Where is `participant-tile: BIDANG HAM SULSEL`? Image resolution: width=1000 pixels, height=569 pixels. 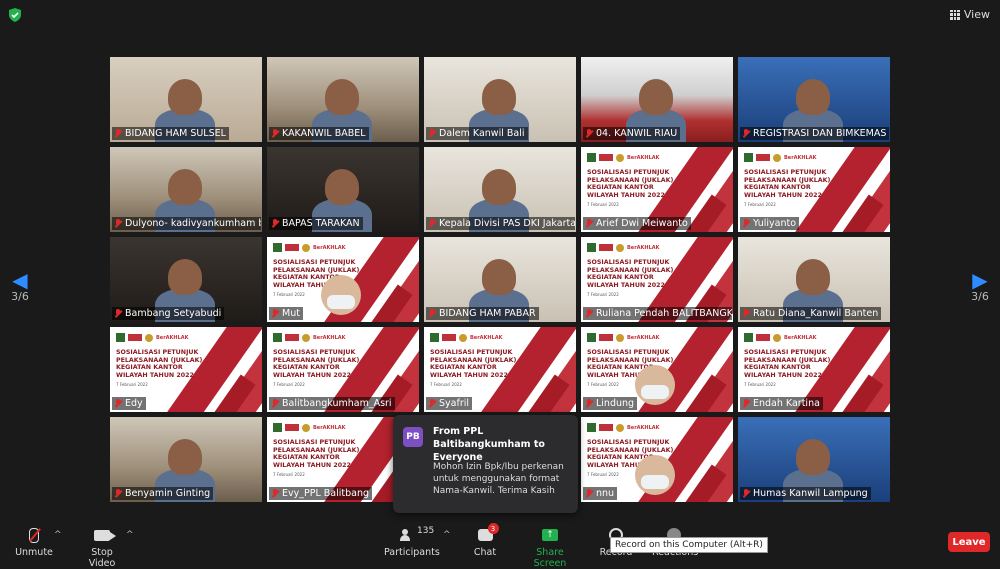 participant-tile: BIDANG HAM SULSEL is located at coordinates (186, 99).